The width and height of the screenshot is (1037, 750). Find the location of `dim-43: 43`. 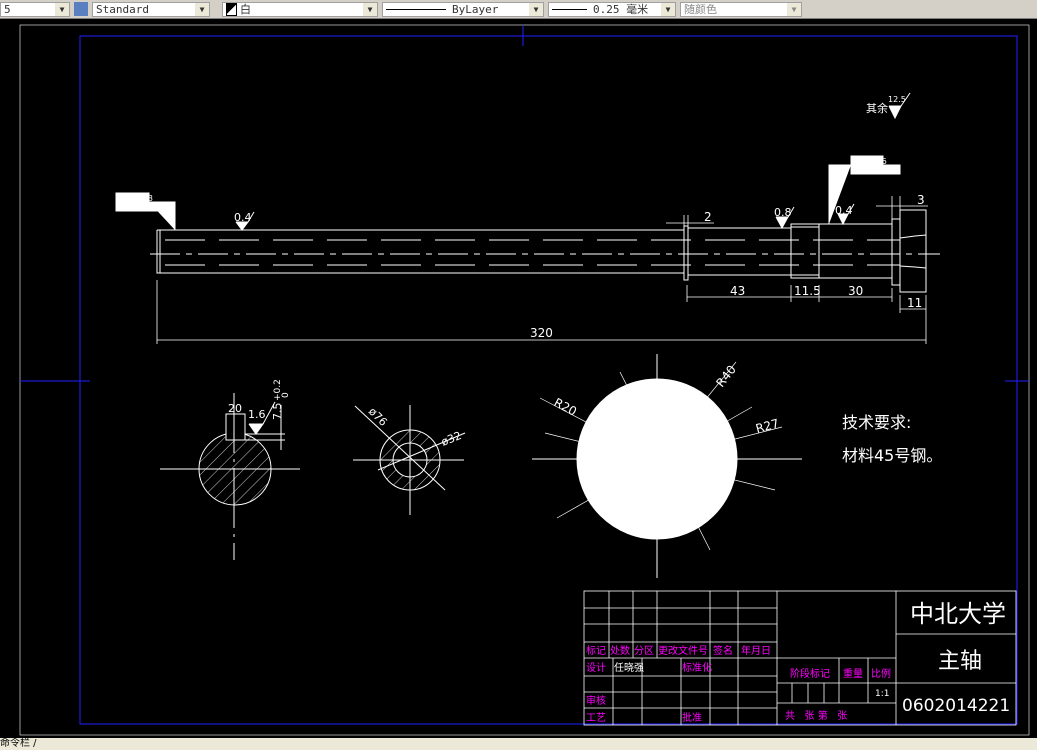

dim-43: 43 is located at coordinates (737, 291).